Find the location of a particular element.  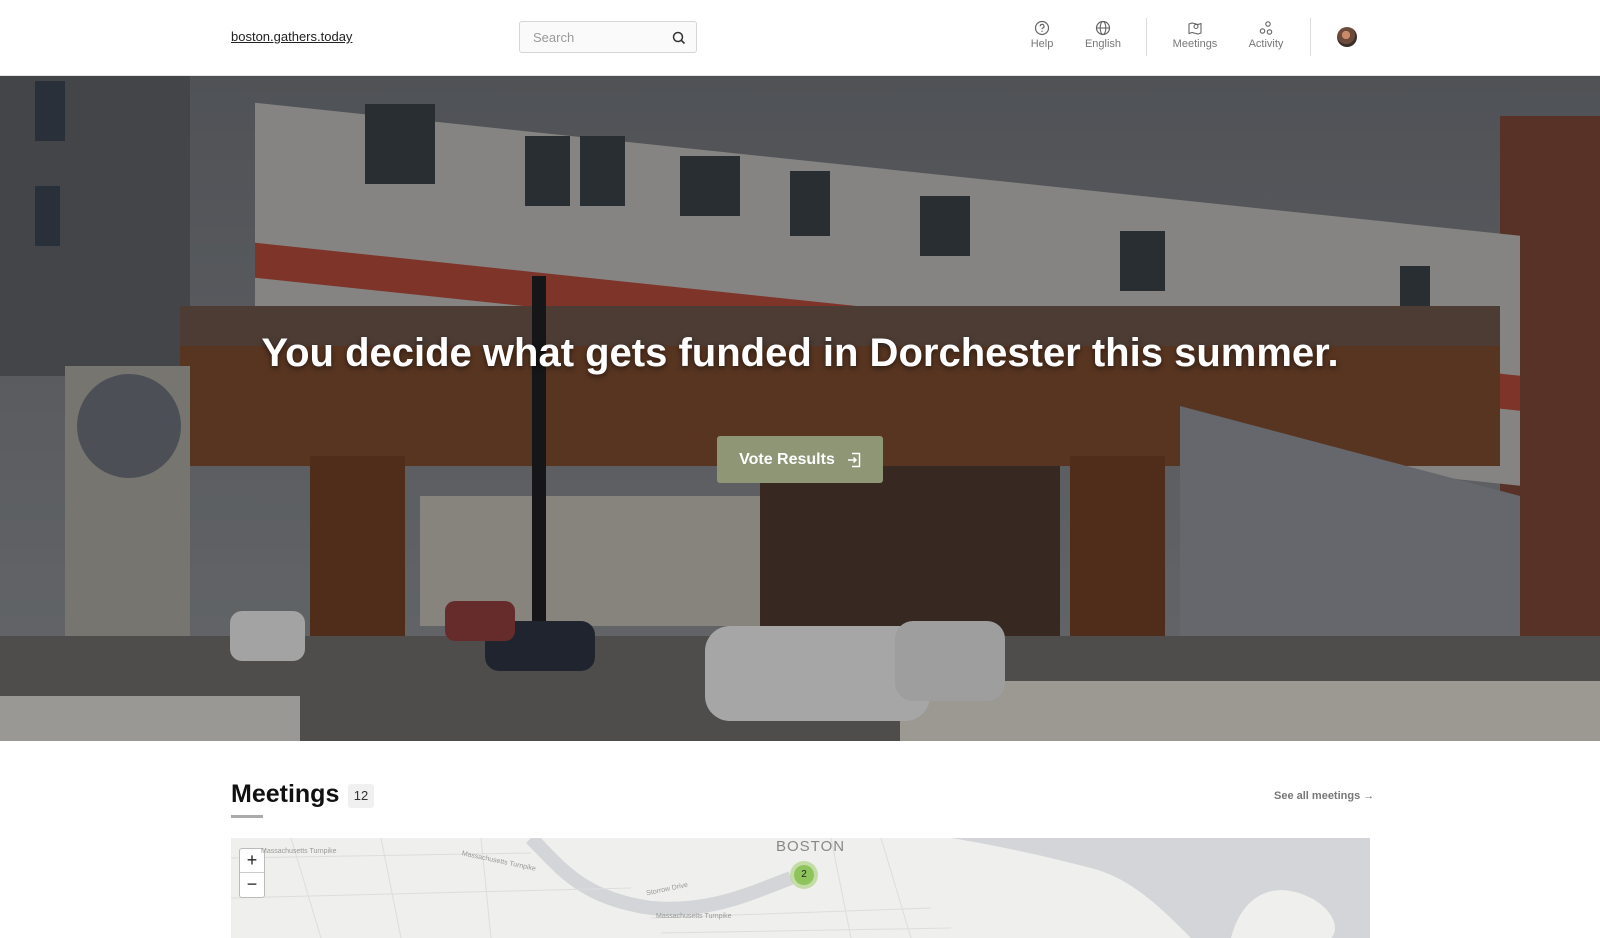

activity-icon is located at coordinates (1266, 28).